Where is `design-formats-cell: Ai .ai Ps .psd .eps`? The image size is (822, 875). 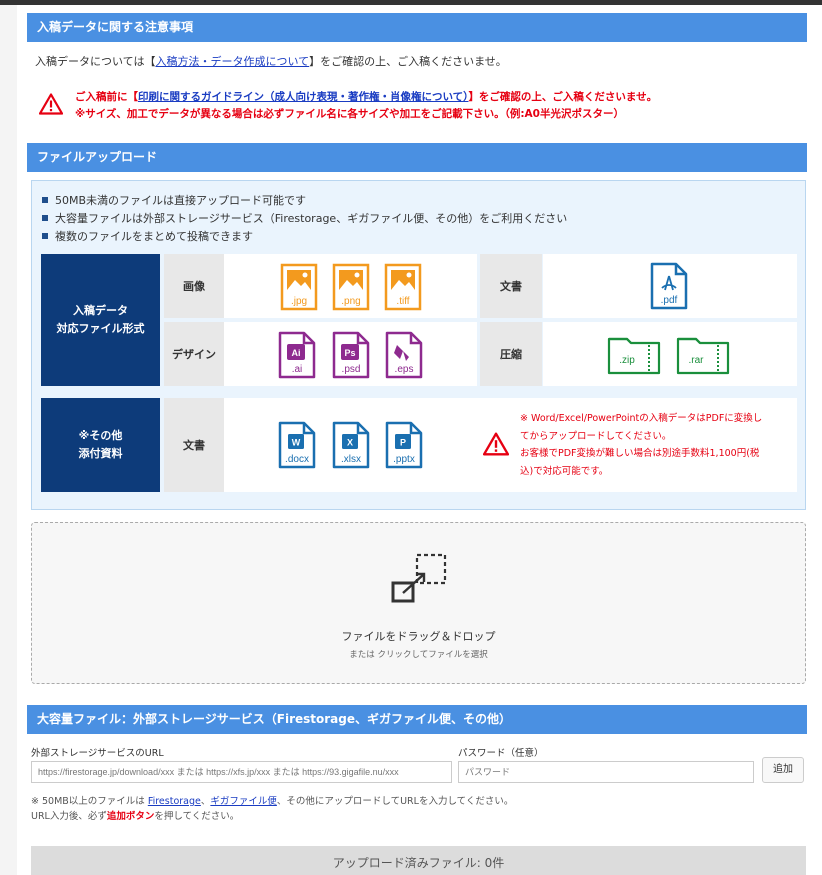 design-formats-cell: Ai .ai Ps .psd .eps is located at coordinates (350, 354).